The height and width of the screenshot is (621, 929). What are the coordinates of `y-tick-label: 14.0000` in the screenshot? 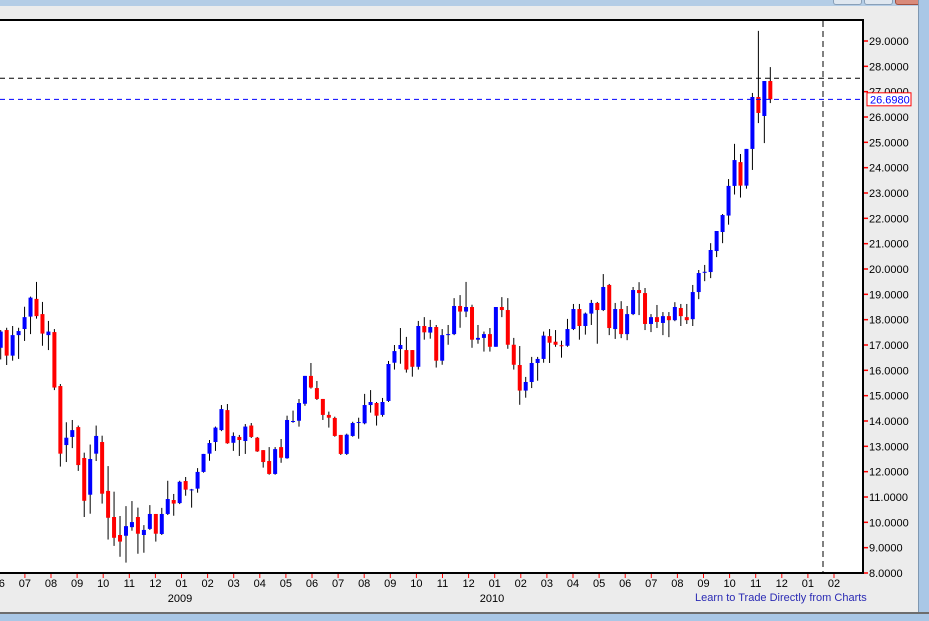 It's located at (889, 422).